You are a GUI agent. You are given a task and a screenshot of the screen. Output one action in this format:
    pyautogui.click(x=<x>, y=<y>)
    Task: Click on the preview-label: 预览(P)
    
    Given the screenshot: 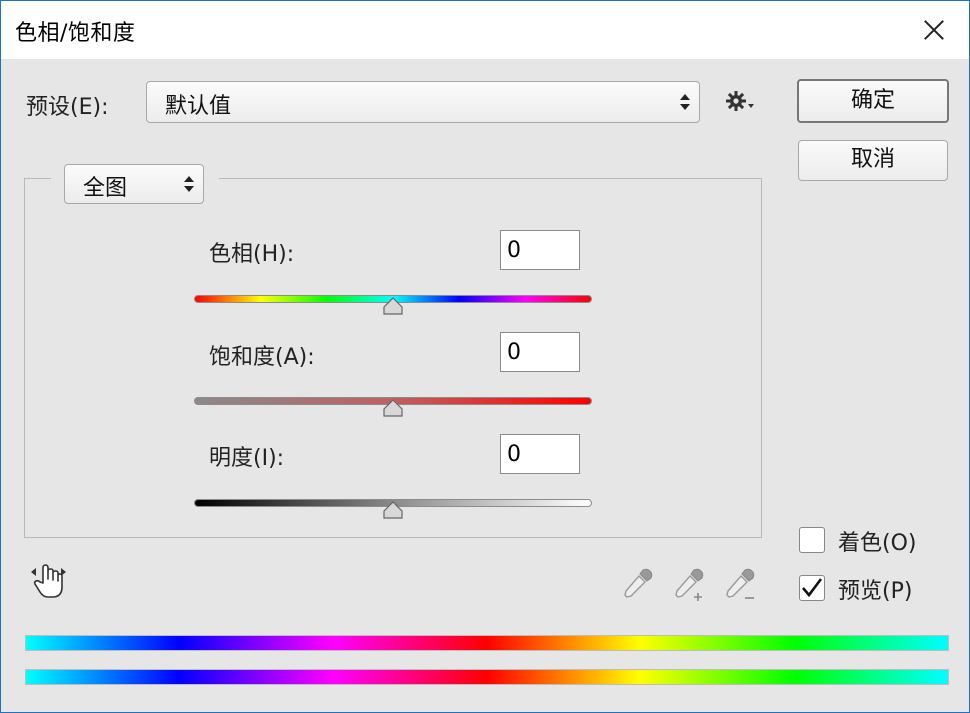 What is the action you would take?
    pyautogui.click(x=875, y=591)
    